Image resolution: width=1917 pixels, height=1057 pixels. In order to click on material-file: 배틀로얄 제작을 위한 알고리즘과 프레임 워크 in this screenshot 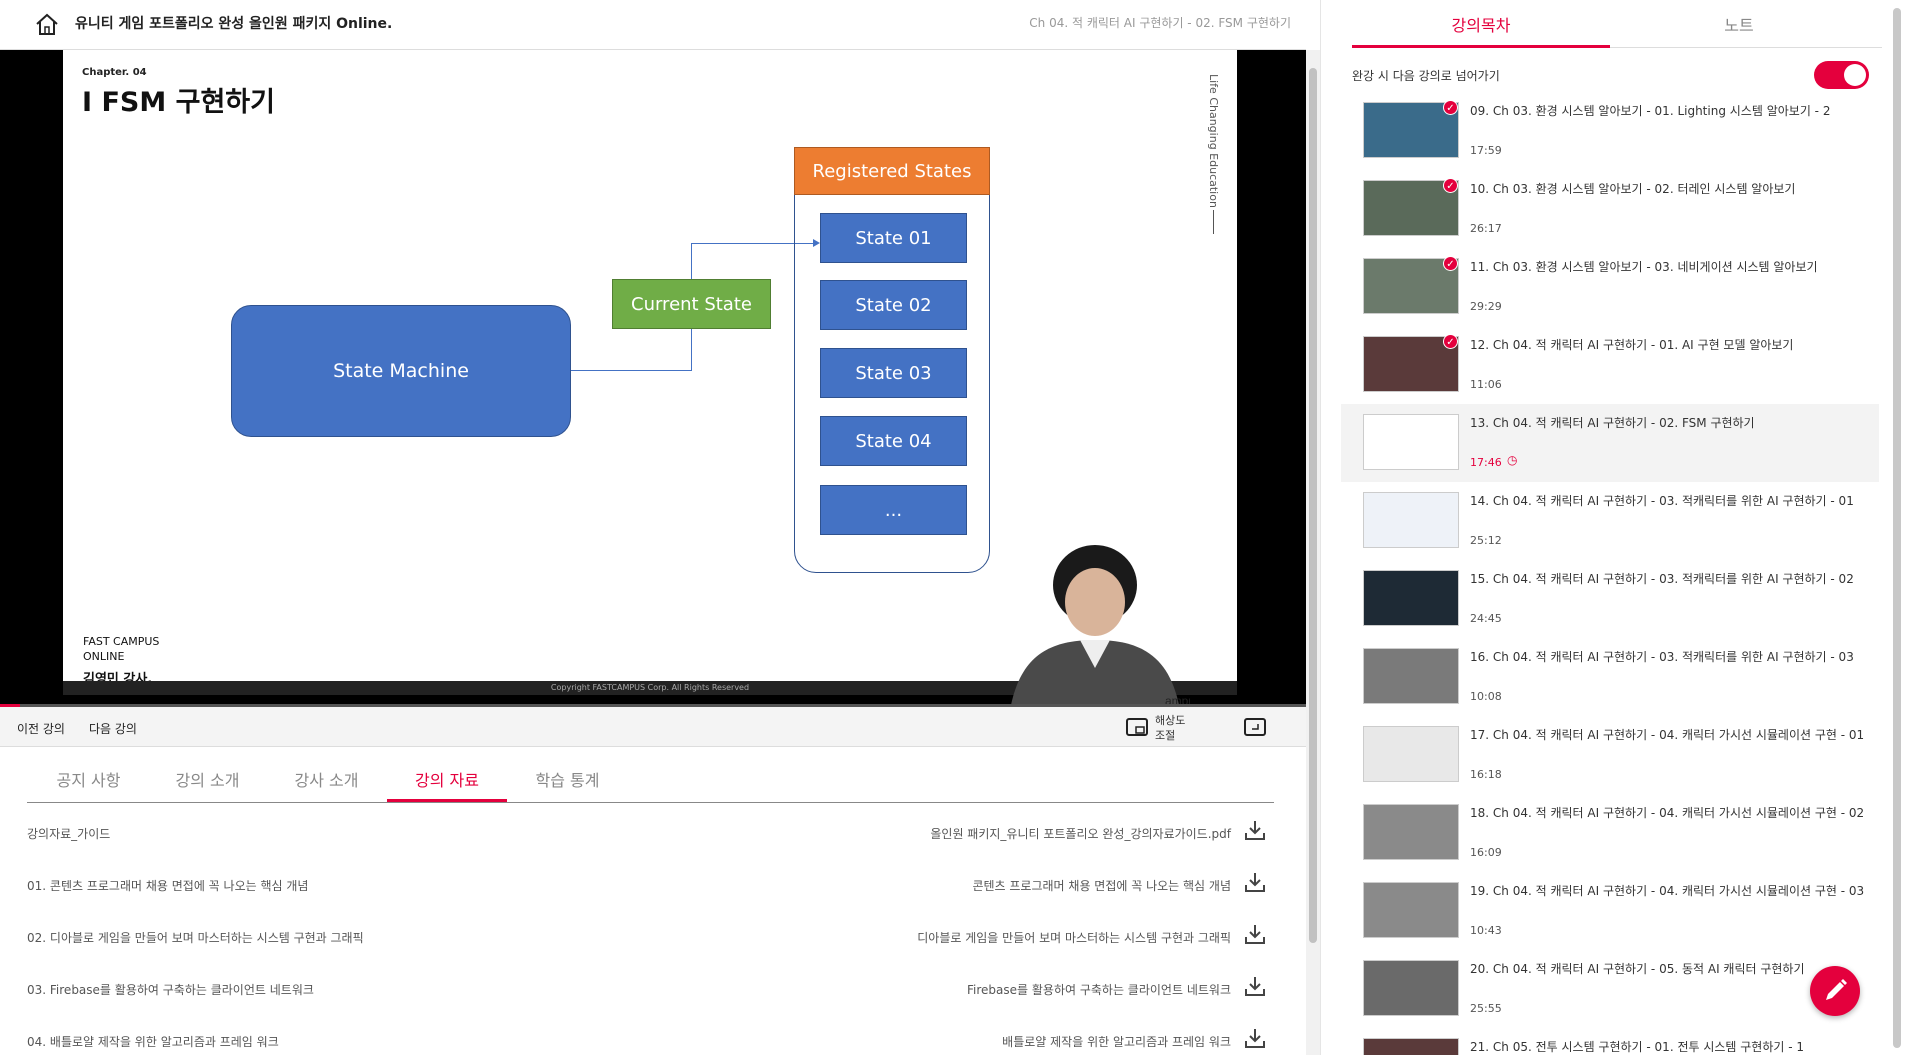, I will do `click(1116, 1041)`.